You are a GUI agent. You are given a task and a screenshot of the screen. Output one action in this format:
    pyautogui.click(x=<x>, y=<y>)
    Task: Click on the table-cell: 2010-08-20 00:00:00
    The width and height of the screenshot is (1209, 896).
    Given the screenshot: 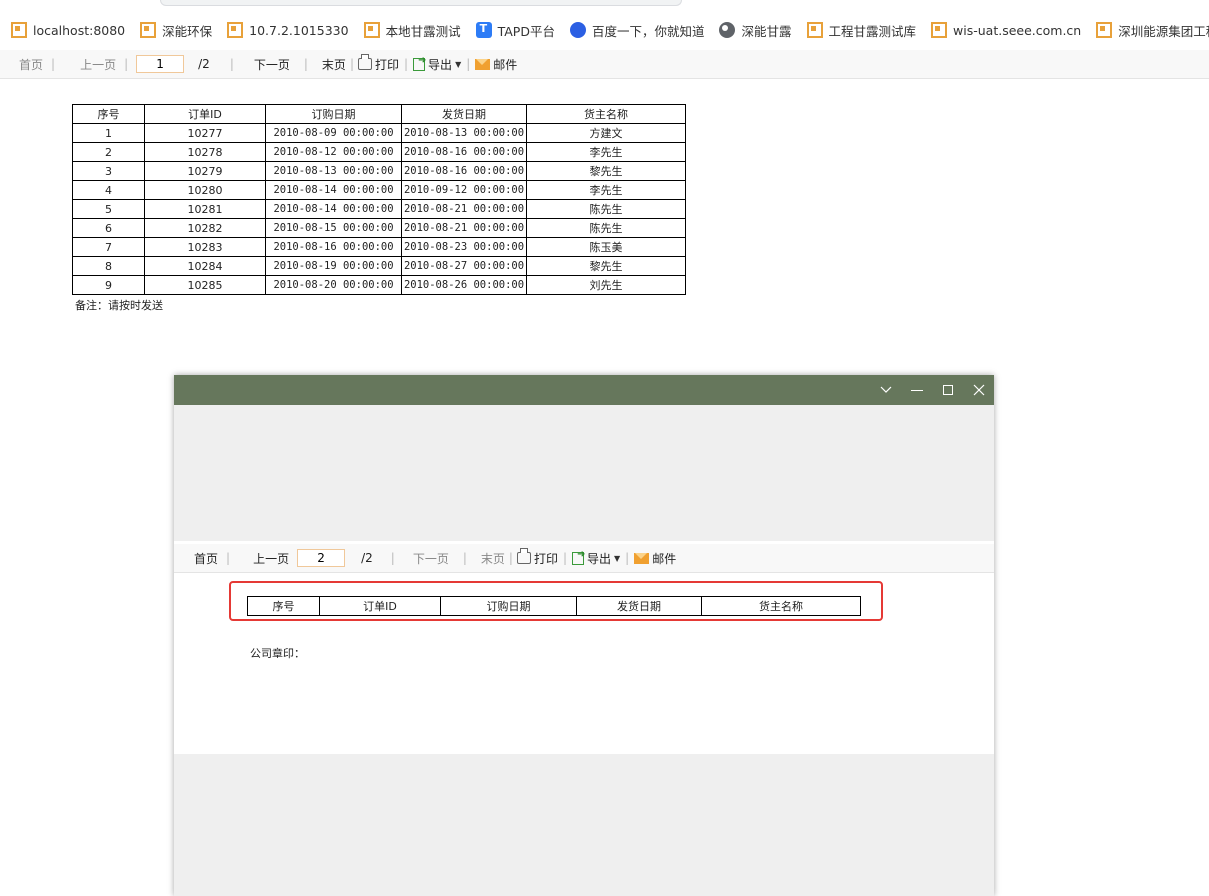 What is the action you would take?
    pyautogui.click(x=333, y=285)
    